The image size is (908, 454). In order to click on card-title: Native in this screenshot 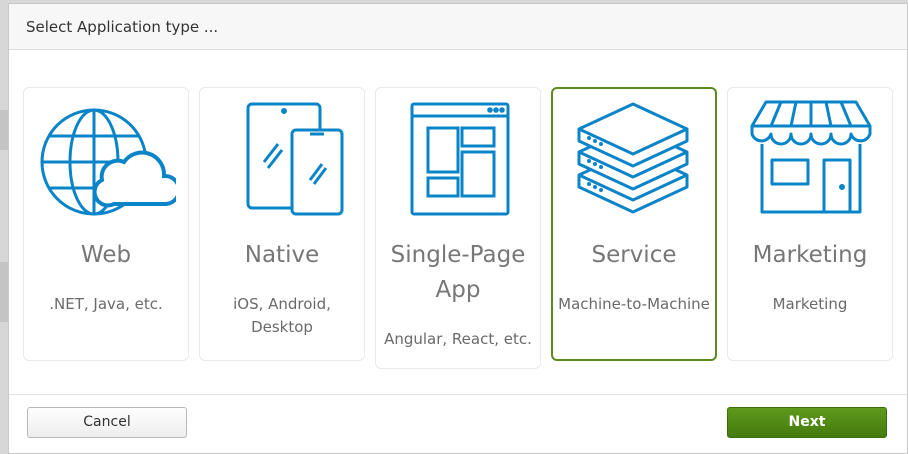, I will do `click(282, 255)`.